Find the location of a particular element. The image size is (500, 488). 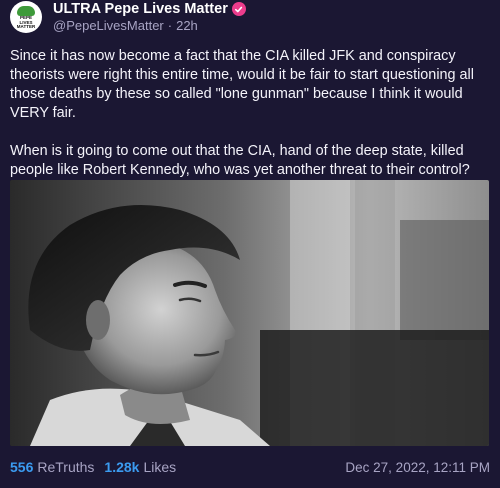

likes-label: Likes is located at coordinates (160, 467).